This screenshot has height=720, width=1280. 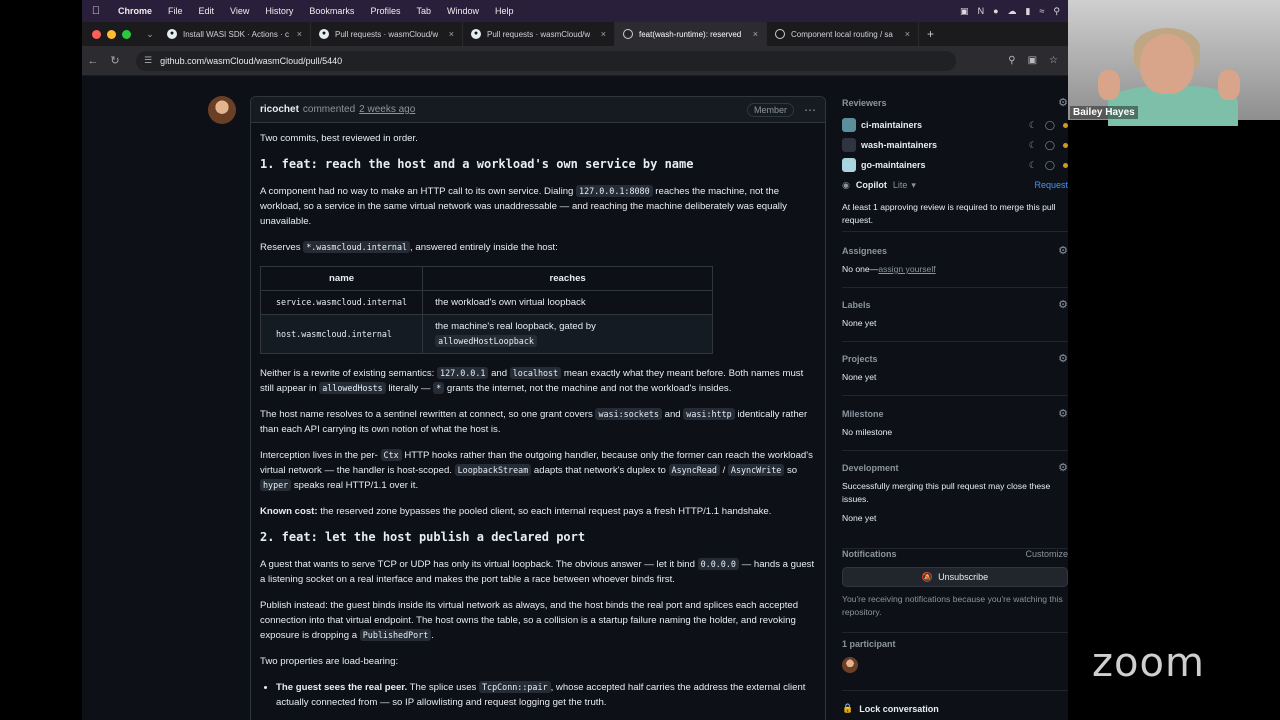 I want to click on copilot-row: ◉ Copilot Lite ▾ Request, so click(x=955, y=185).